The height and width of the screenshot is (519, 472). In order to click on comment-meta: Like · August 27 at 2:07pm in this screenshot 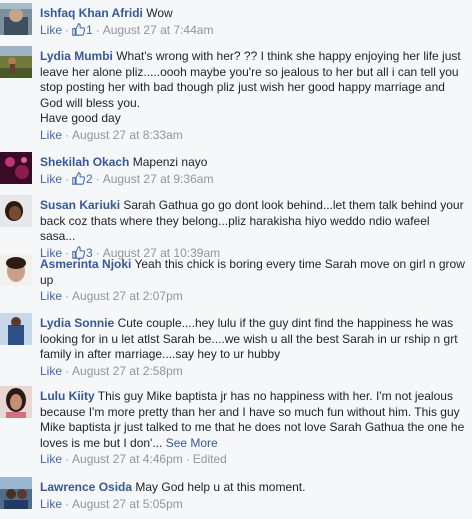, I will do `click(111, 296)`.